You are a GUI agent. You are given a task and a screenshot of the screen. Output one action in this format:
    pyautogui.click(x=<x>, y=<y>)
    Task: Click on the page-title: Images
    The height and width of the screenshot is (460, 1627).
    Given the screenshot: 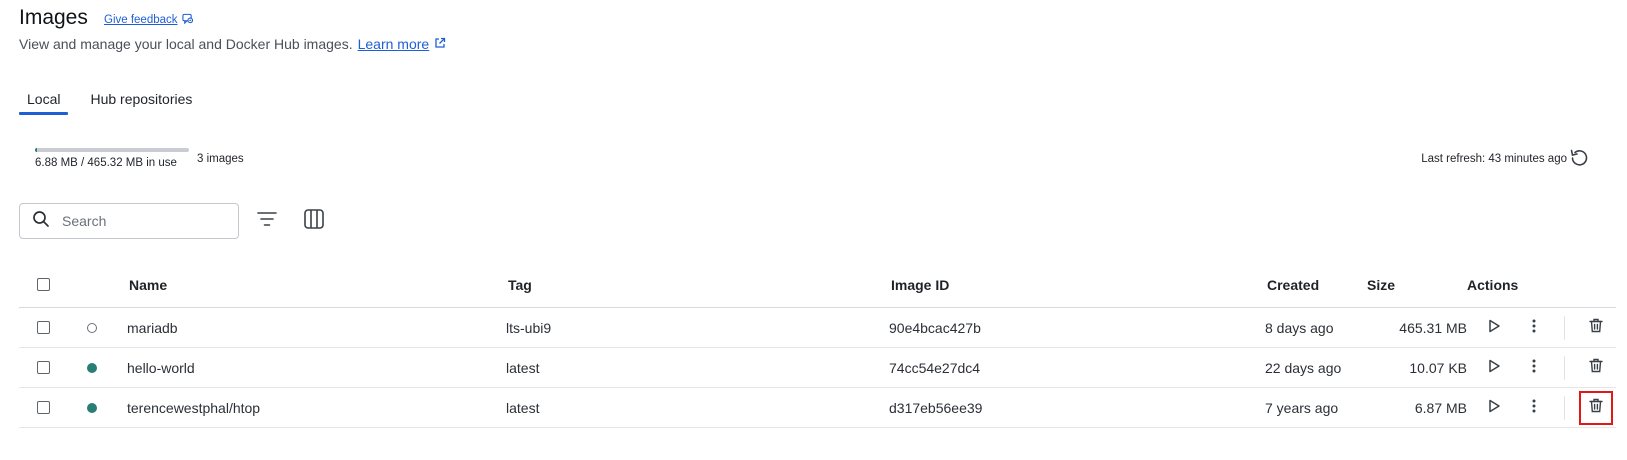 What is the action you would take?
    pyautogui.click(x=53, y=17)
    